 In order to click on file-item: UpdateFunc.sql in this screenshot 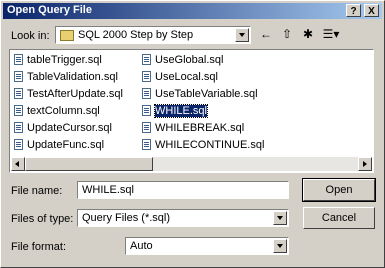, I will do `click(59, 146)`.